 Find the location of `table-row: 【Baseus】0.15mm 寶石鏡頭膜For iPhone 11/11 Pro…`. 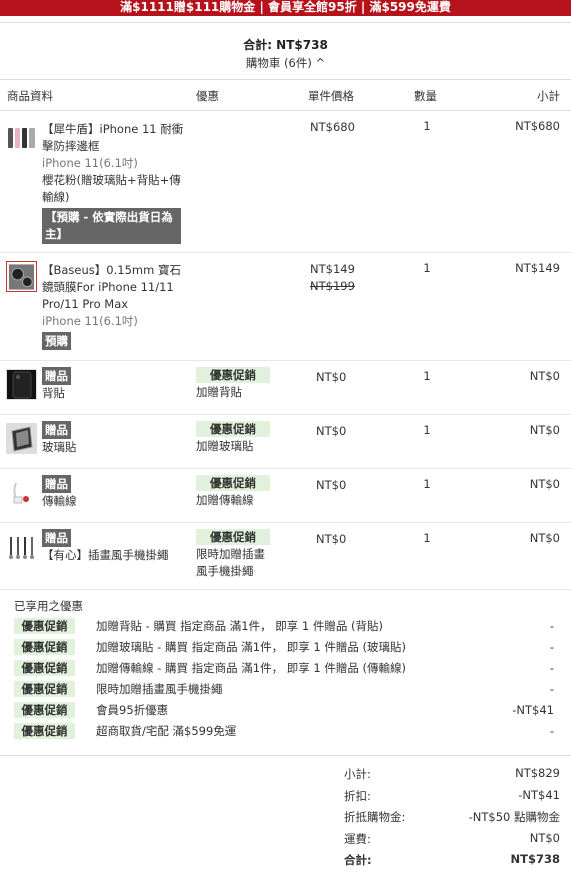

table-row: 【Baseus】0.15mm 寶石鏡頭膜For iPhone 11/11 Pro… is located at coordinates (285, 307).